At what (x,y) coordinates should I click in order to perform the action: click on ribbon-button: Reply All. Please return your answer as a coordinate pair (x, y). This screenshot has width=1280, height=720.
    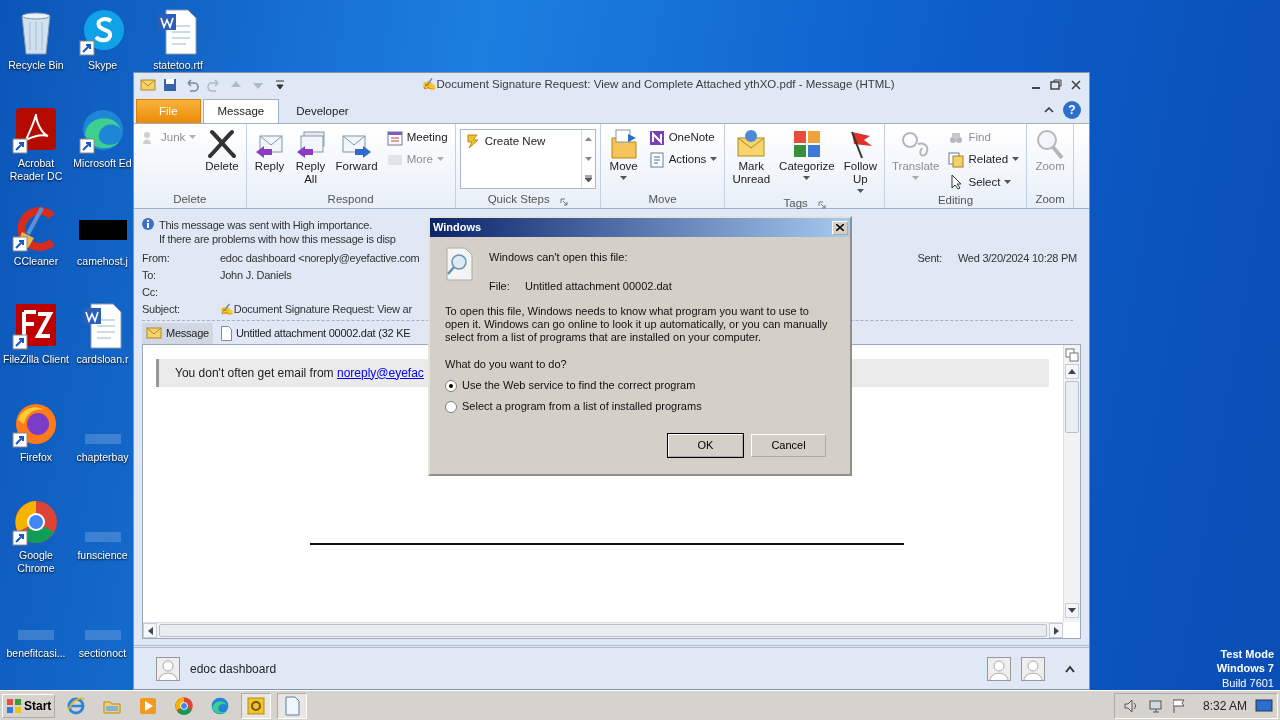
    Looking at the image, I should click on (310, 157).